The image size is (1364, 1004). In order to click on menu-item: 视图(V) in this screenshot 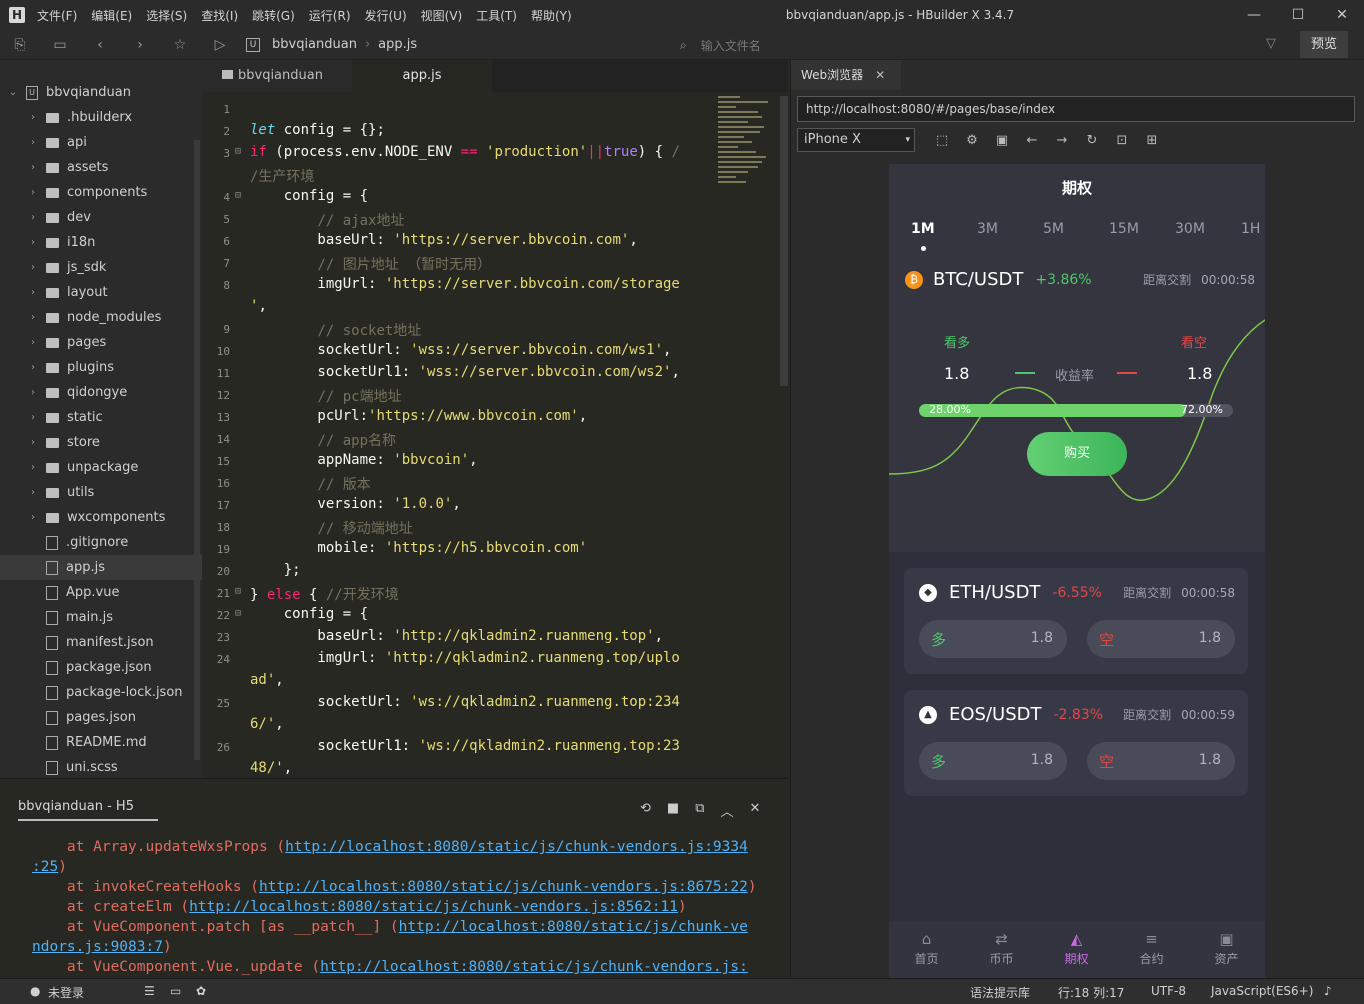, I will do `click(442, 15)`.